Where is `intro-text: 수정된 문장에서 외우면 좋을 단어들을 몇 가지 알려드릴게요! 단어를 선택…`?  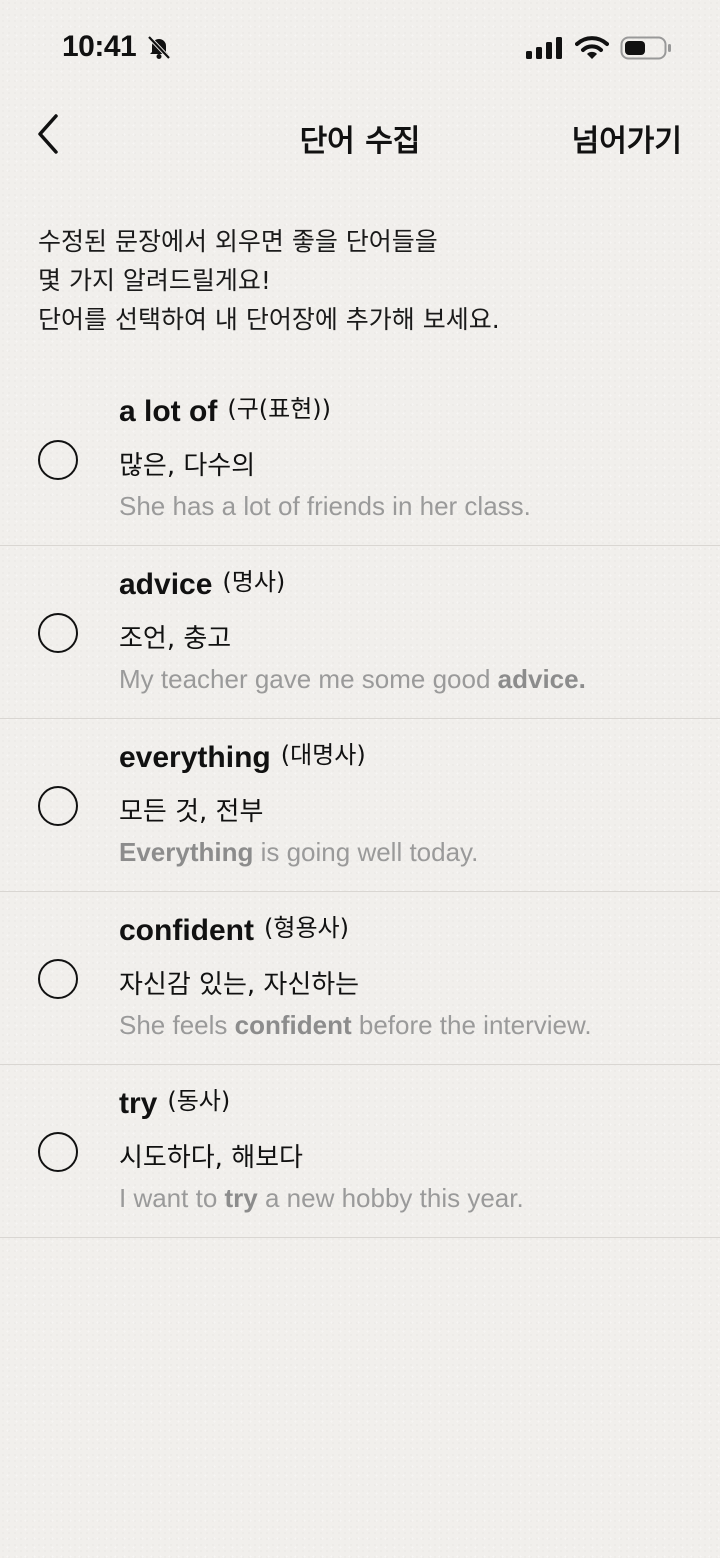
intro-text: 수정된 문장에서 외우면 좋을 단어들을 몇 가지 알려드릴게요! 단어를 선택… is located at coordinates (358, 280).